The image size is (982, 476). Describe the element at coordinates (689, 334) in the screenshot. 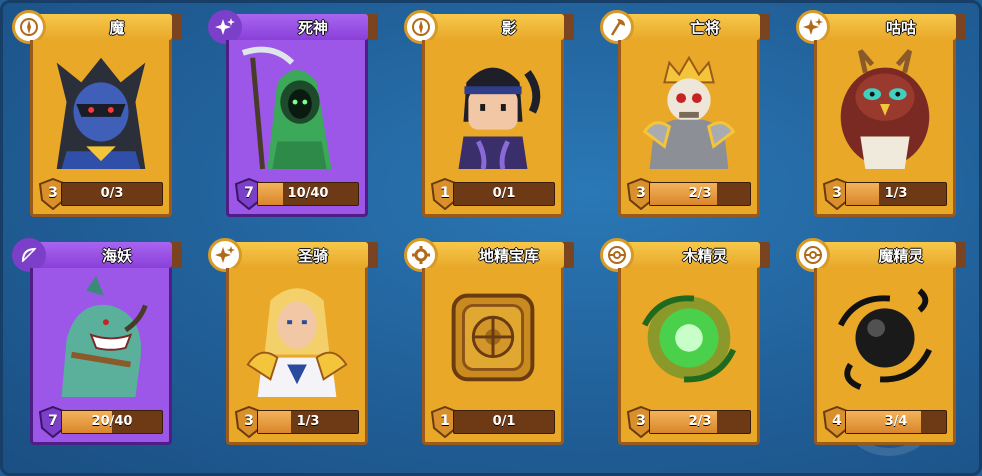

I see `green-orb-portrait` at that location.